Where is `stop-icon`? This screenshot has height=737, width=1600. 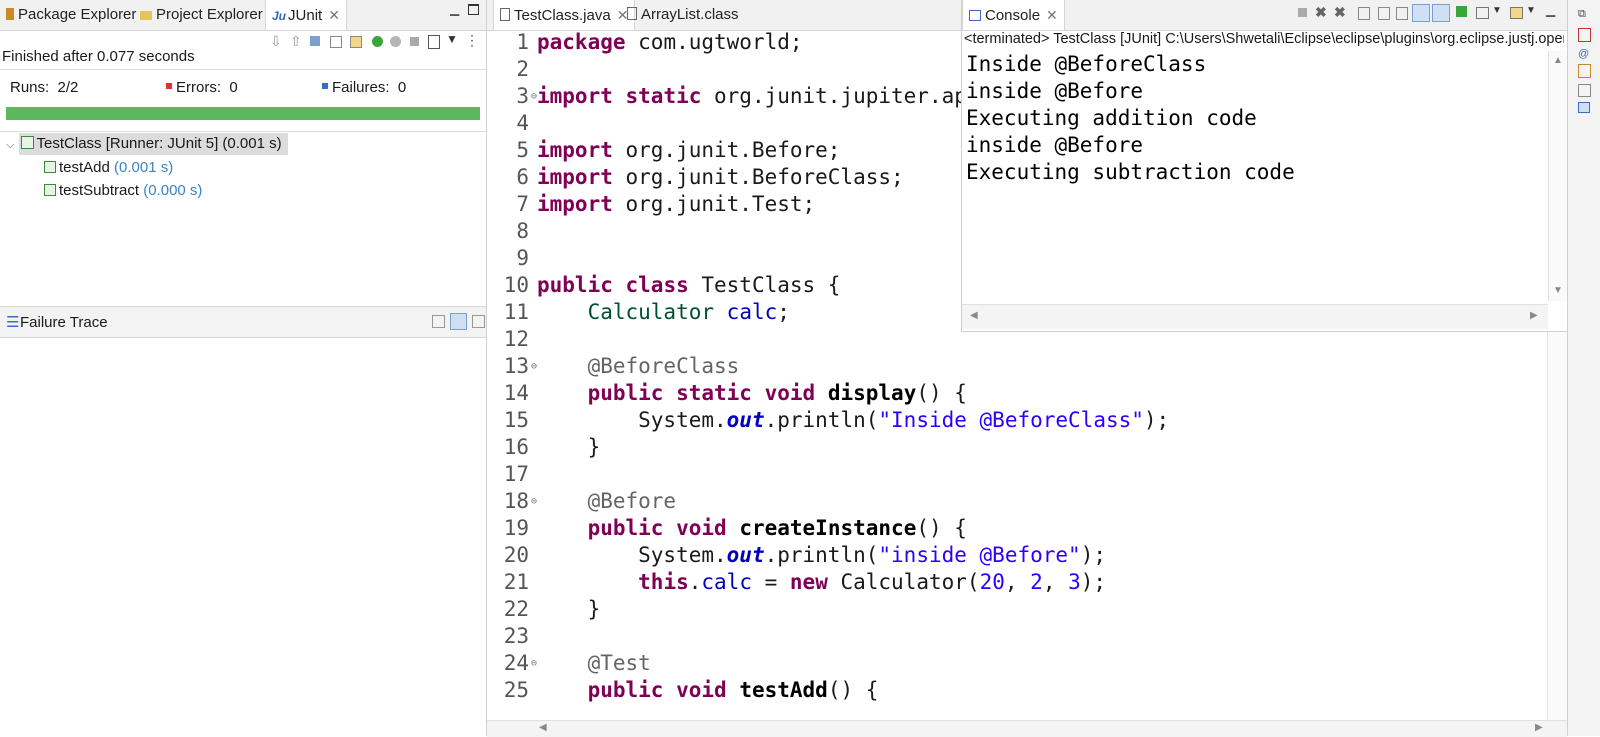 stop-icon is located at coordinates (414, 41).